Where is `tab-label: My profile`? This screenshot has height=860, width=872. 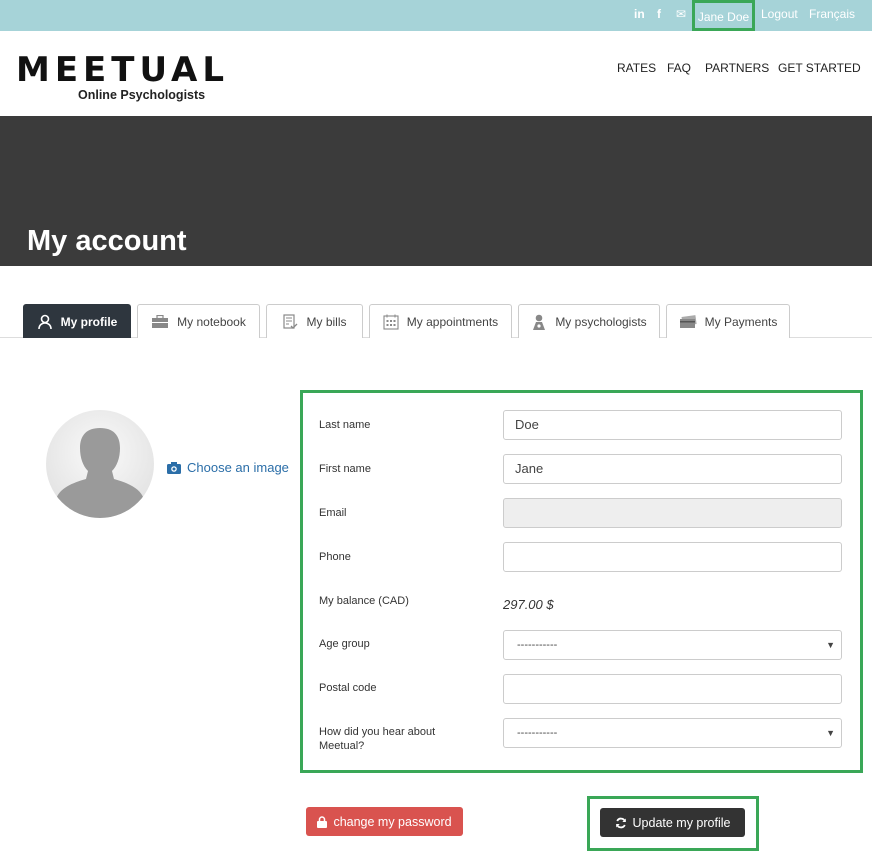 tab-label: My profile is located at coordinates (89, 321).